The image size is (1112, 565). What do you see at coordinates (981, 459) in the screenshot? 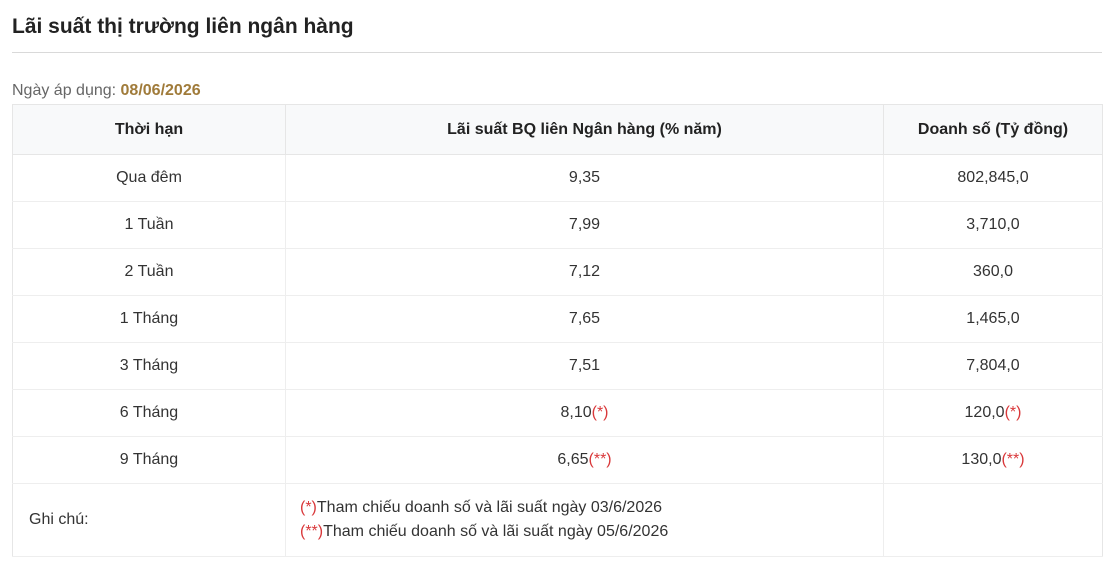
I see `volume-value: 130,0` at bounding box center [981, 459].